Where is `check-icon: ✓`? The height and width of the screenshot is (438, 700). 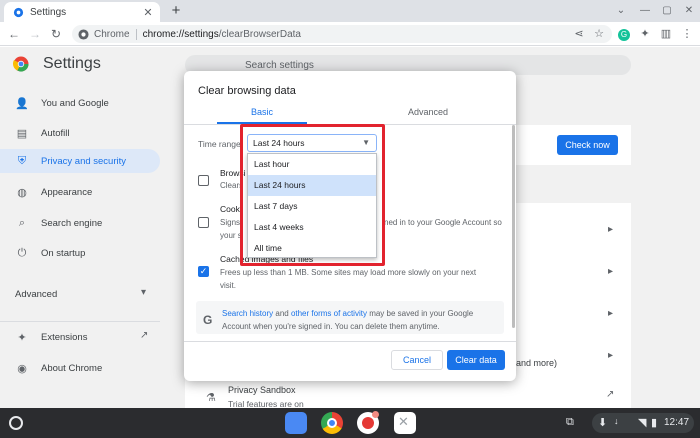
check-icon: ✓ is located at coordinates (203, 271).